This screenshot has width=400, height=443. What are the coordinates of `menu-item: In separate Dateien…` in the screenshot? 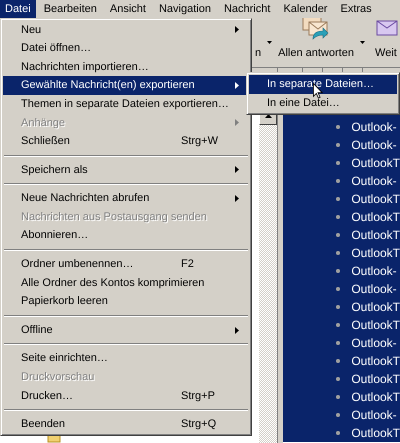 It's located at (323, 84).